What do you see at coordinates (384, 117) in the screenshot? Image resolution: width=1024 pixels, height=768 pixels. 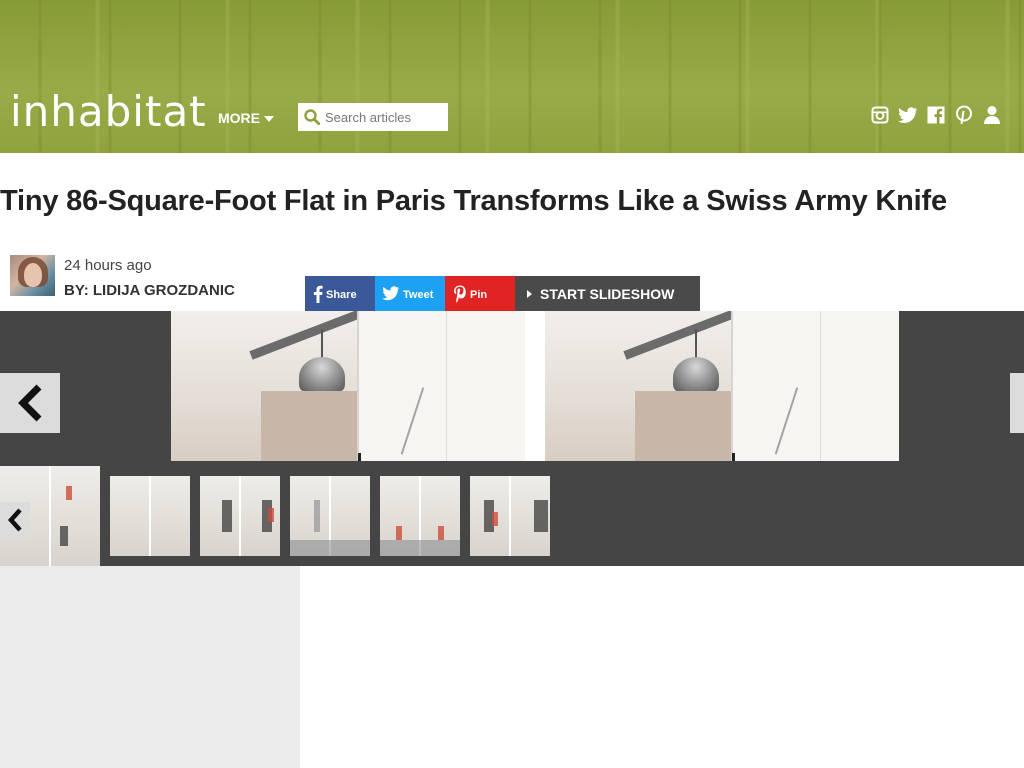 I see `search-input` at bounding box center [384, 117].